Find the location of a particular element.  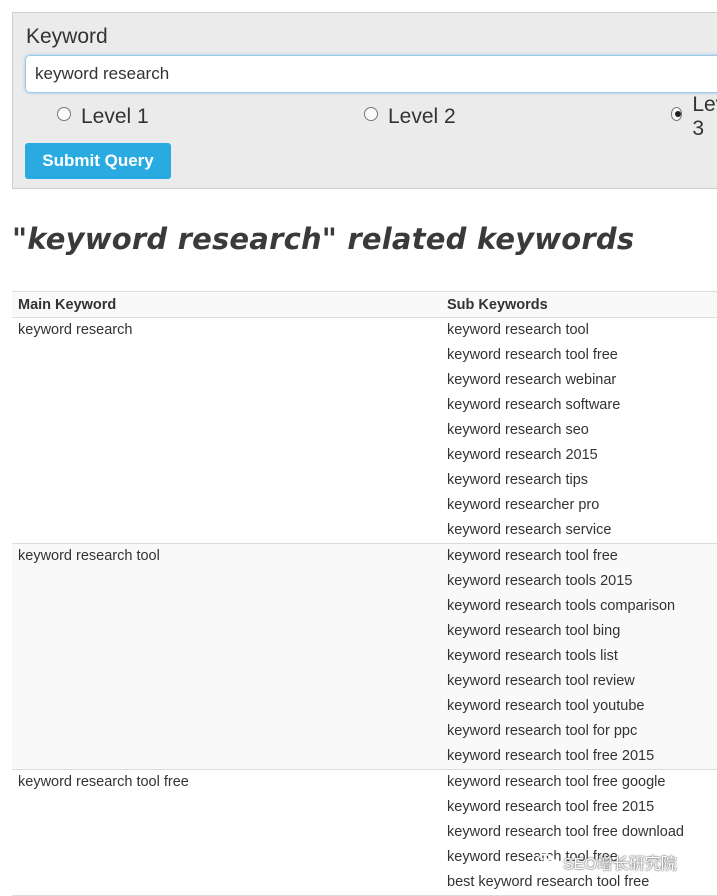

level-2-label: Level 2 is located at coordinates (422, 116).